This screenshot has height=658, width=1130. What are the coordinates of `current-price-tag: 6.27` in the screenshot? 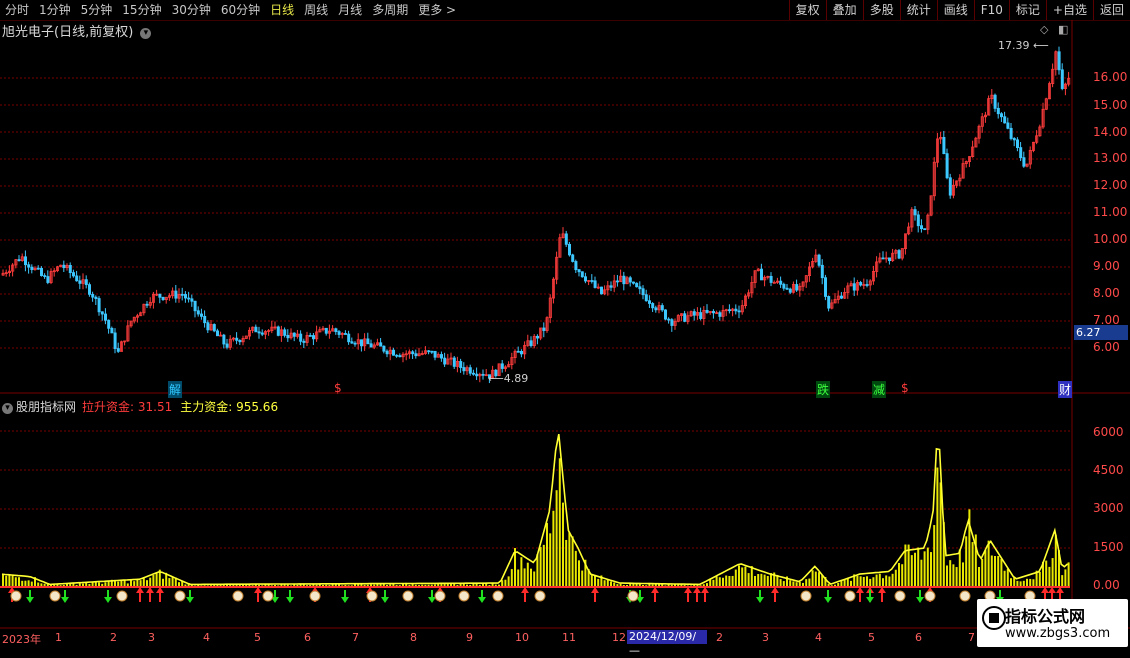 It's located at (1101, 332).